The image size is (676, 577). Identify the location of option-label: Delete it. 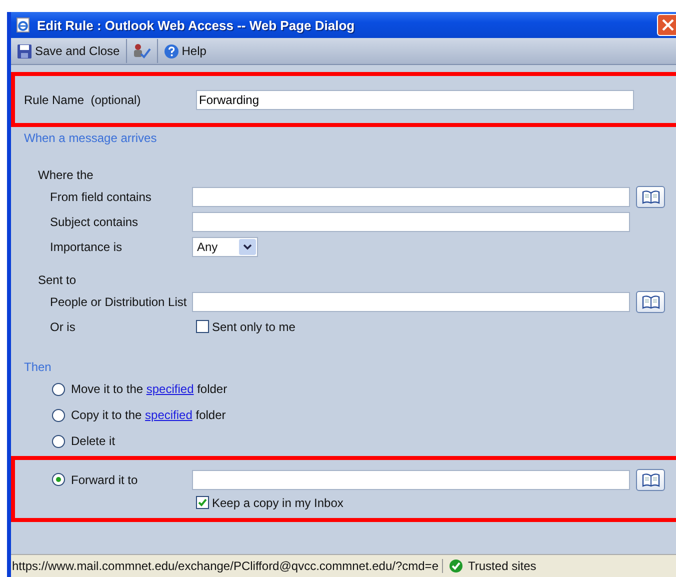
(93, 441).